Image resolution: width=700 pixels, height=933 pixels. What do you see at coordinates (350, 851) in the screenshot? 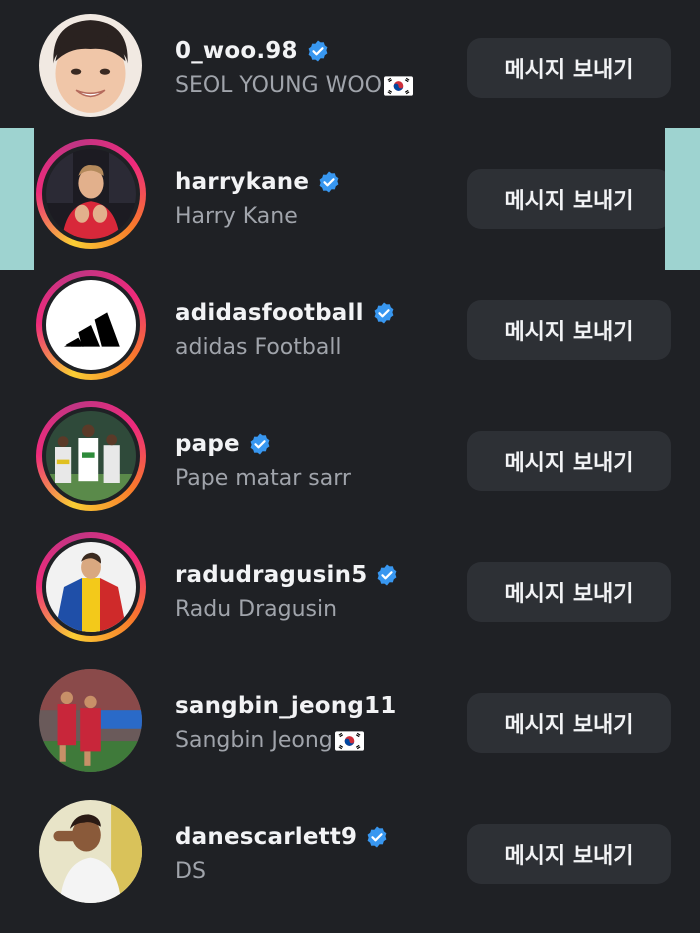
I see `list-item: danescarlett9 DS 메시지 보내기` at bounding box center [350, 851].